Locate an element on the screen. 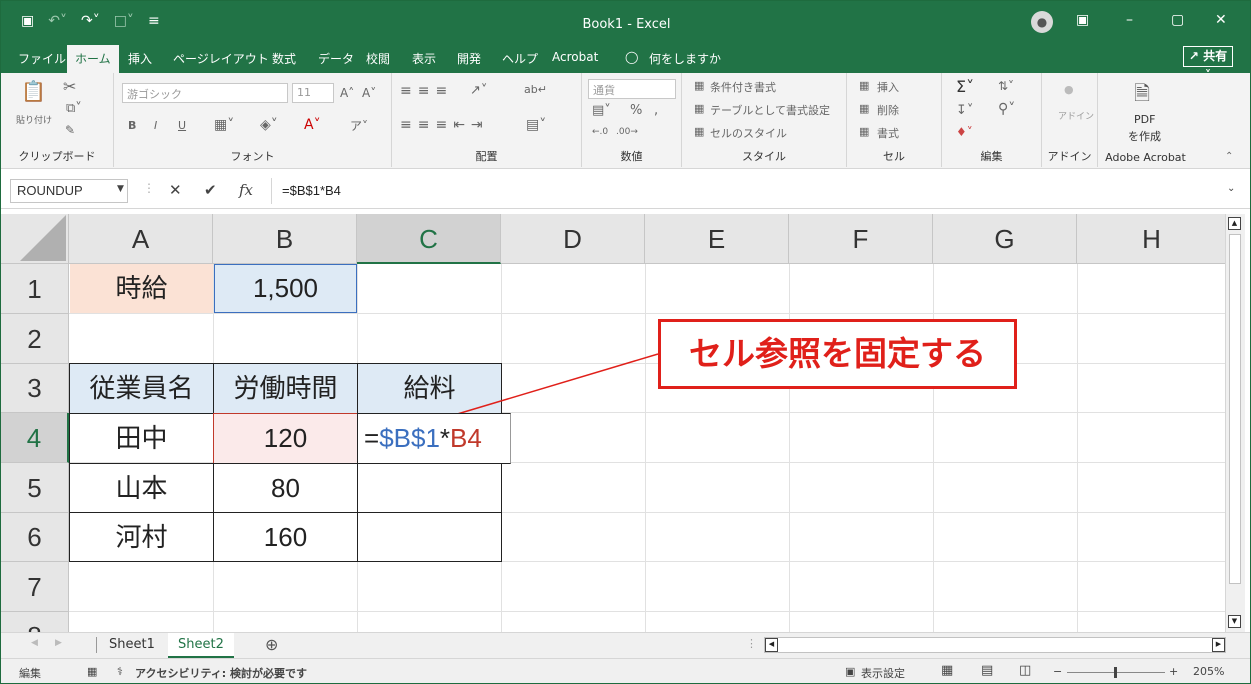 Image resolution: width=1251 pixels, height=684 pixels. scroll-down-icon: ▼ is located at coordinates (1234, 621).